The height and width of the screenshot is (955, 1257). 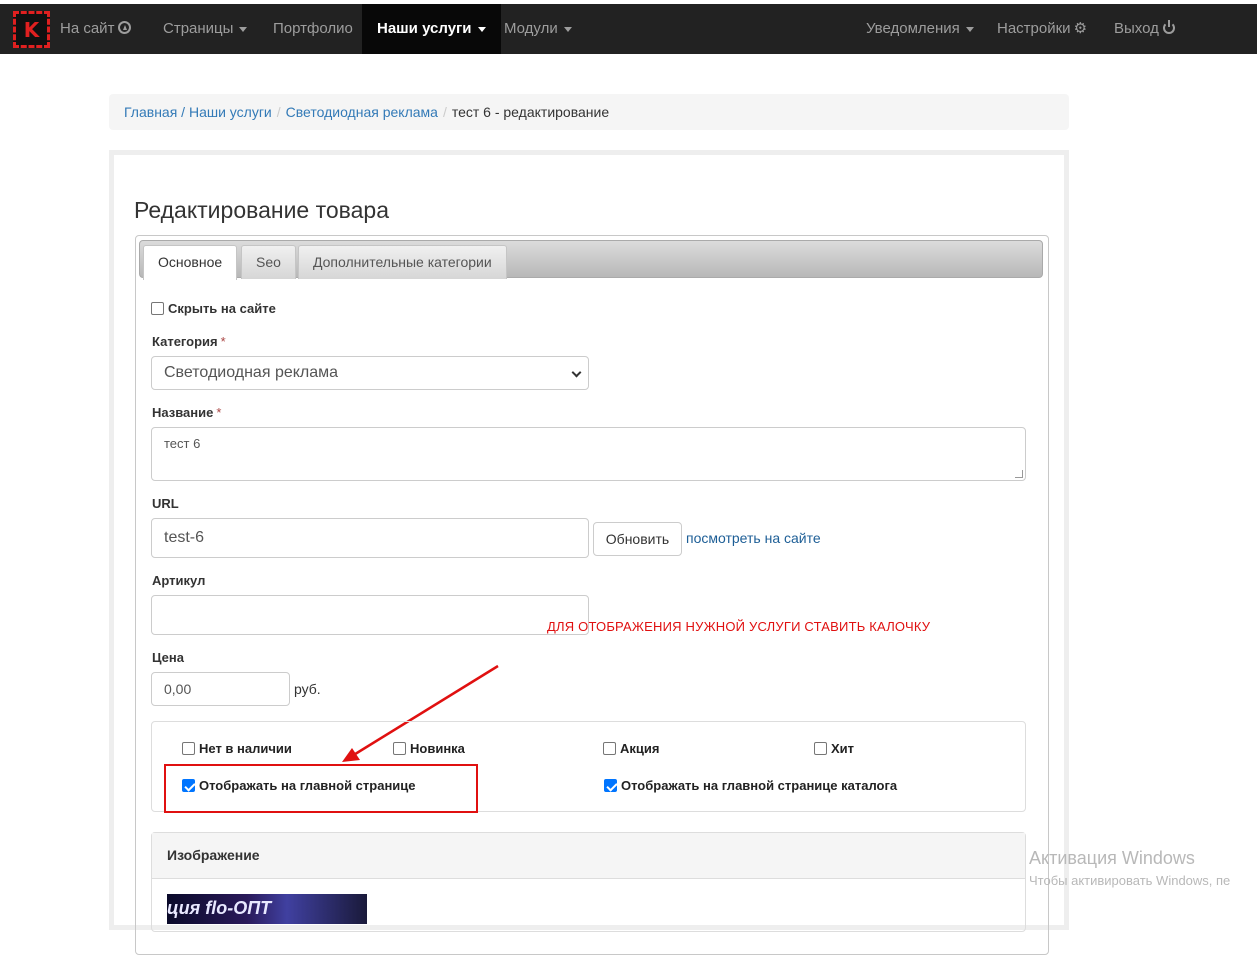 I want to click on image-thumbnail: ция flo-ОПТ, so click(x=267, y=909).